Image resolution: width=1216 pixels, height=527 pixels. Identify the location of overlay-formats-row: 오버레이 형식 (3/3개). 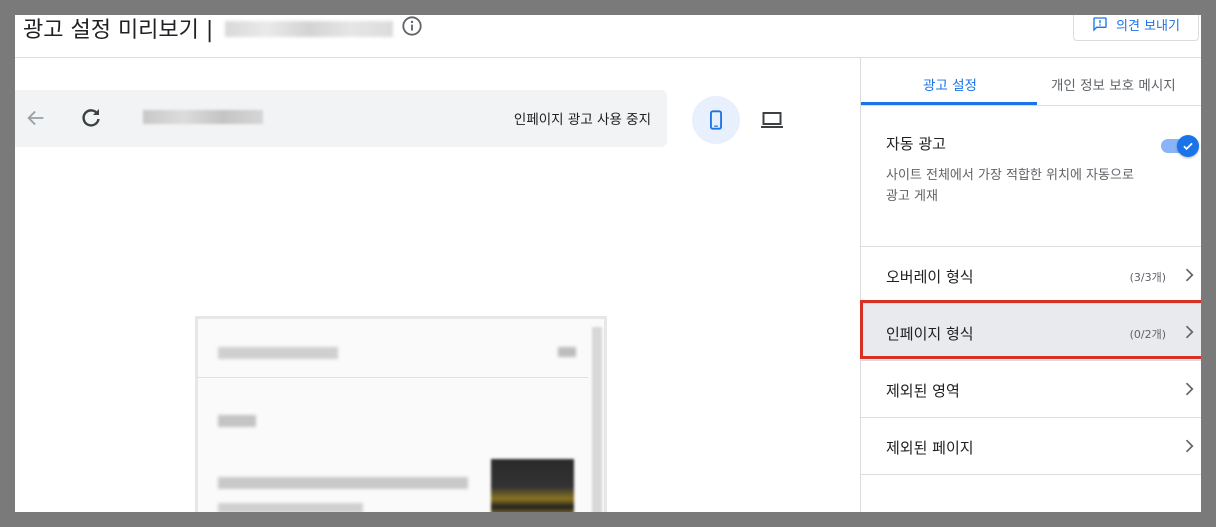
(1031, 275).